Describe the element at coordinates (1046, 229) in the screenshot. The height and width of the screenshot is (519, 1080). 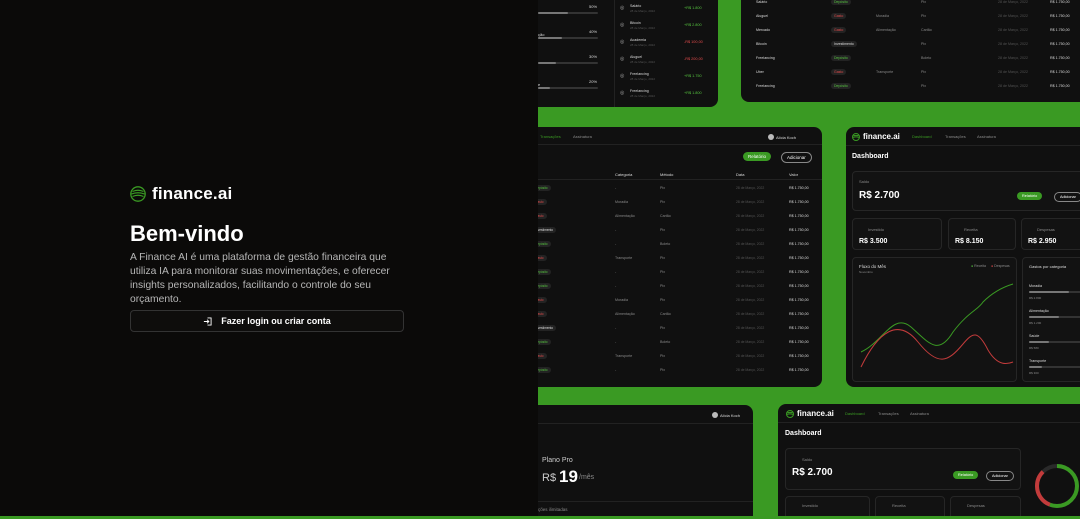
I see `expenses-label: Despesas` at that location.